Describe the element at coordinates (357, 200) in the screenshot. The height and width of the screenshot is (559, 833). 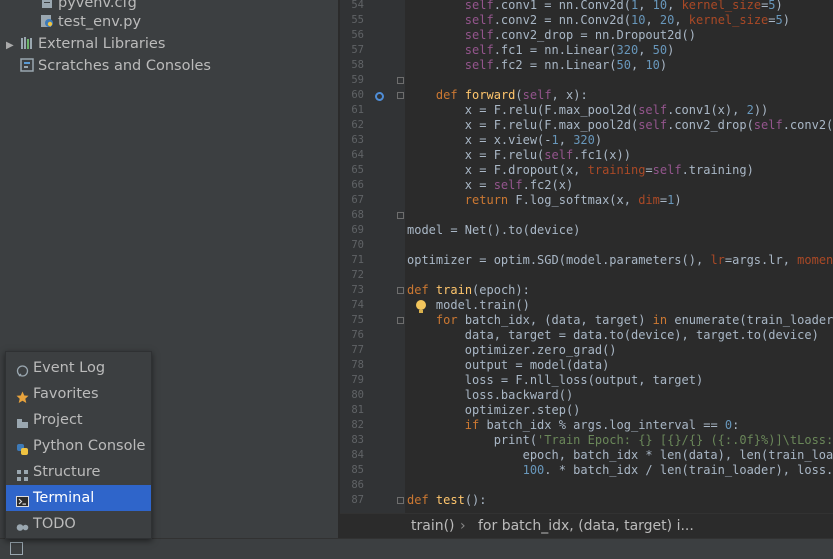
I see `line-number: 67` at that location.